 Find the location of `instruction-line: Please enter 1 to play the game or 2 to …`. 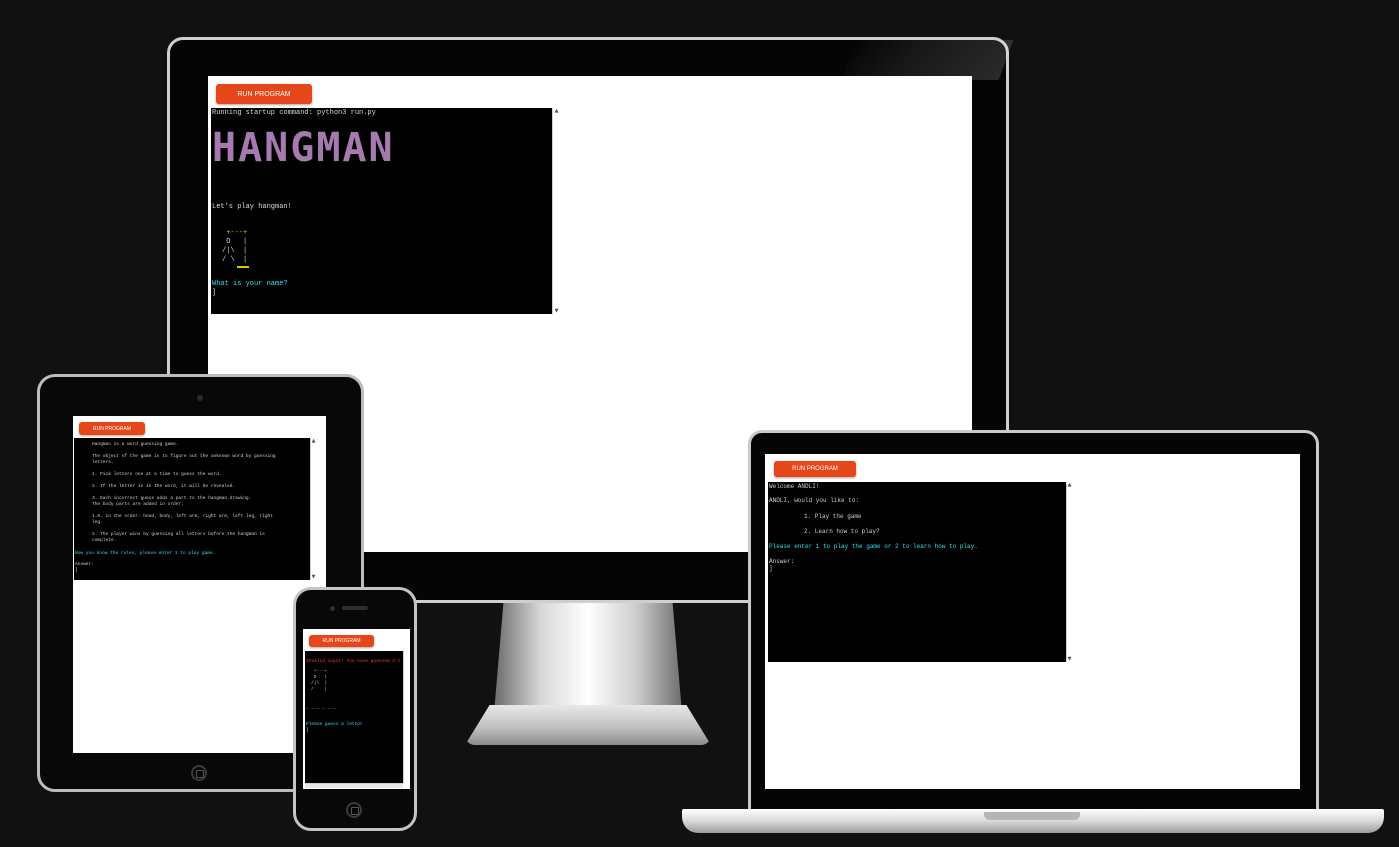

instruction-line: Please enter 1 to play the game or 2 to … is located at coordinates (873, 546).